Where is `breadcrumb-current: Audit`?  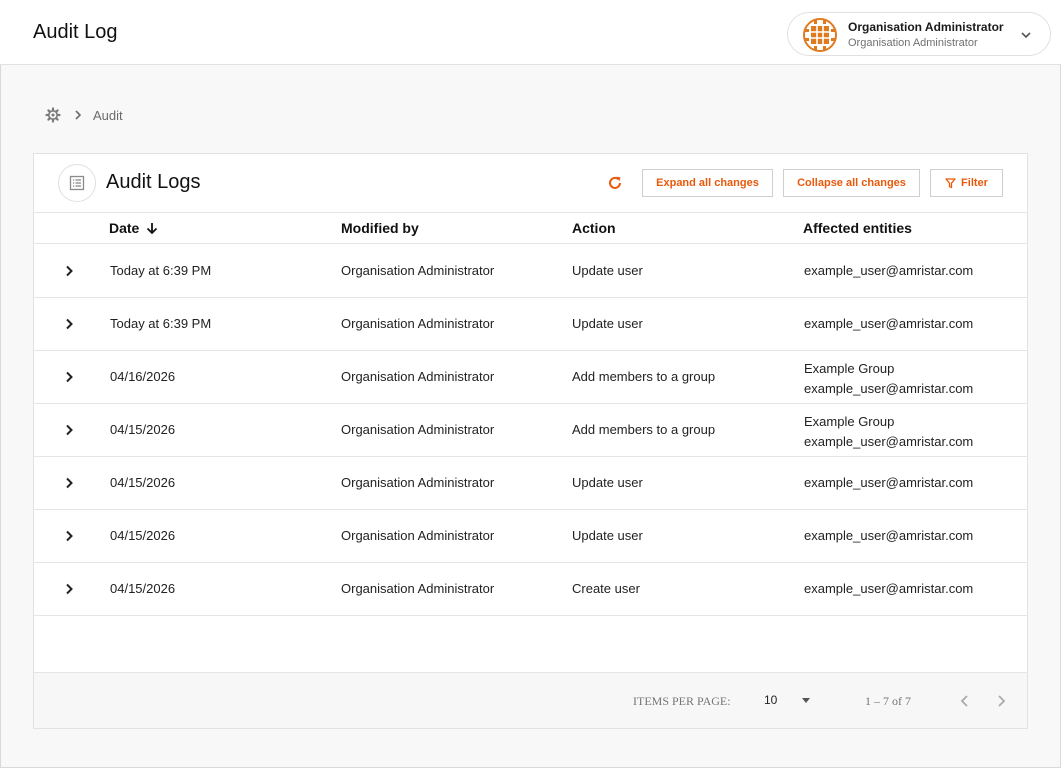
breadcrumb-current: Audit is located at coordinates (108, 115).